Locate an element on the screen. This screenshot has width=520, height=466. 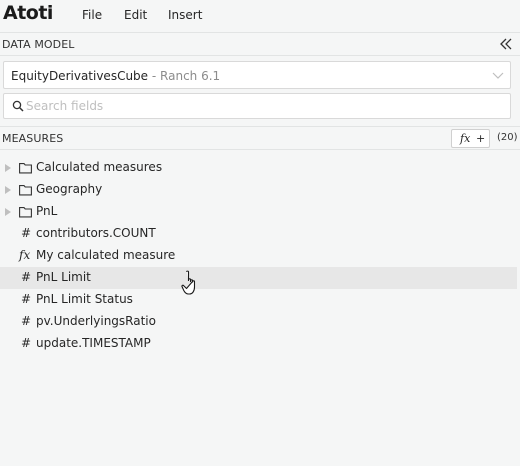
add-calculated-measure-button: fx + is located at coordinates (470, 138).